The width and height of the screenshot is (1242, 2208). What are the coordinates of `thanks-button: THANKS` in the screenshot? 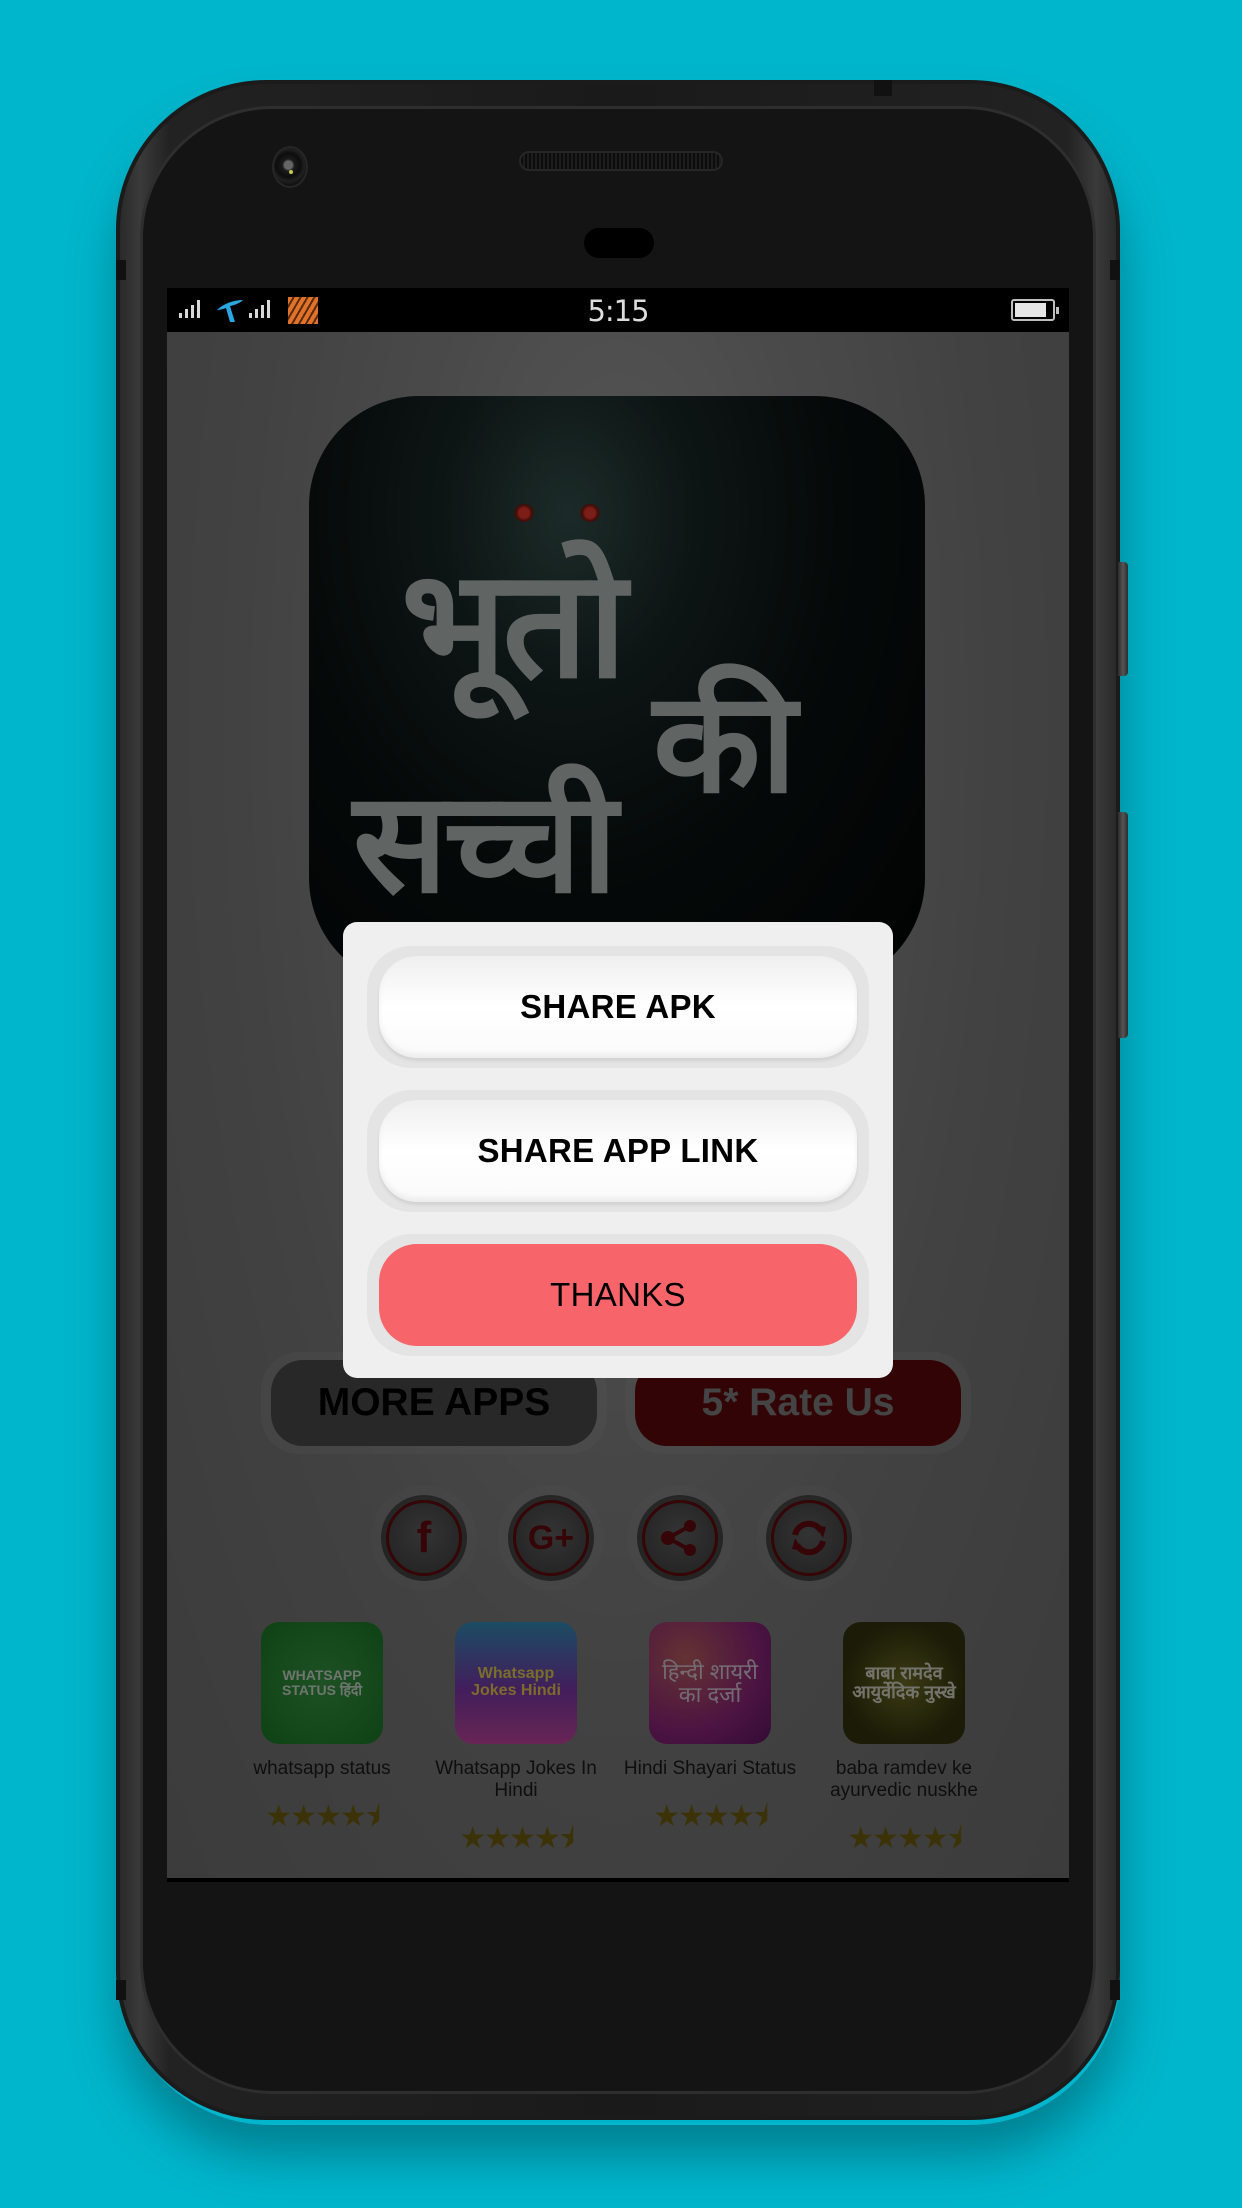 It's located at (618, 1295).